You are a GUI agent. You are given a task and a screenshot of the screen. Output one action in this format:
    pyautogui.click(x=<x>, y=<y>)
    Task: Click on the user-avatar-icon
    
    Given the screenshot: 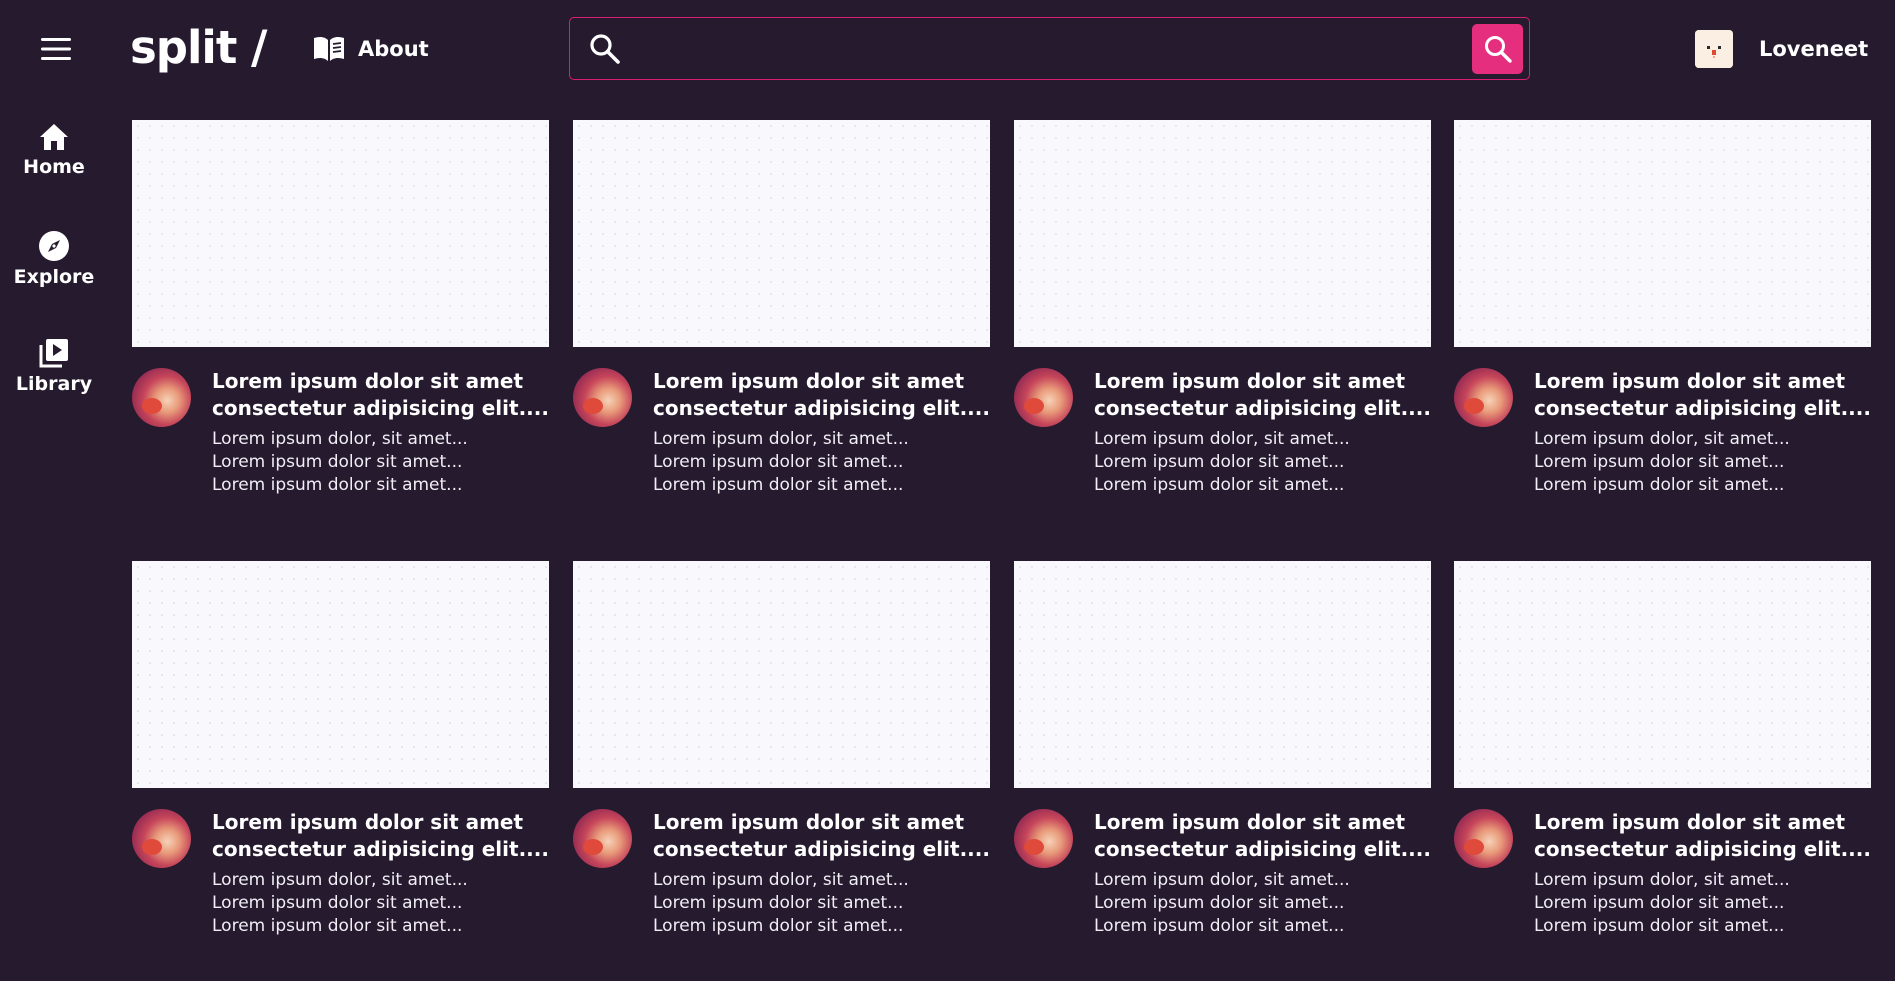 What is the action you would take?
    pyautogui.click(x=1714, y=49)
    